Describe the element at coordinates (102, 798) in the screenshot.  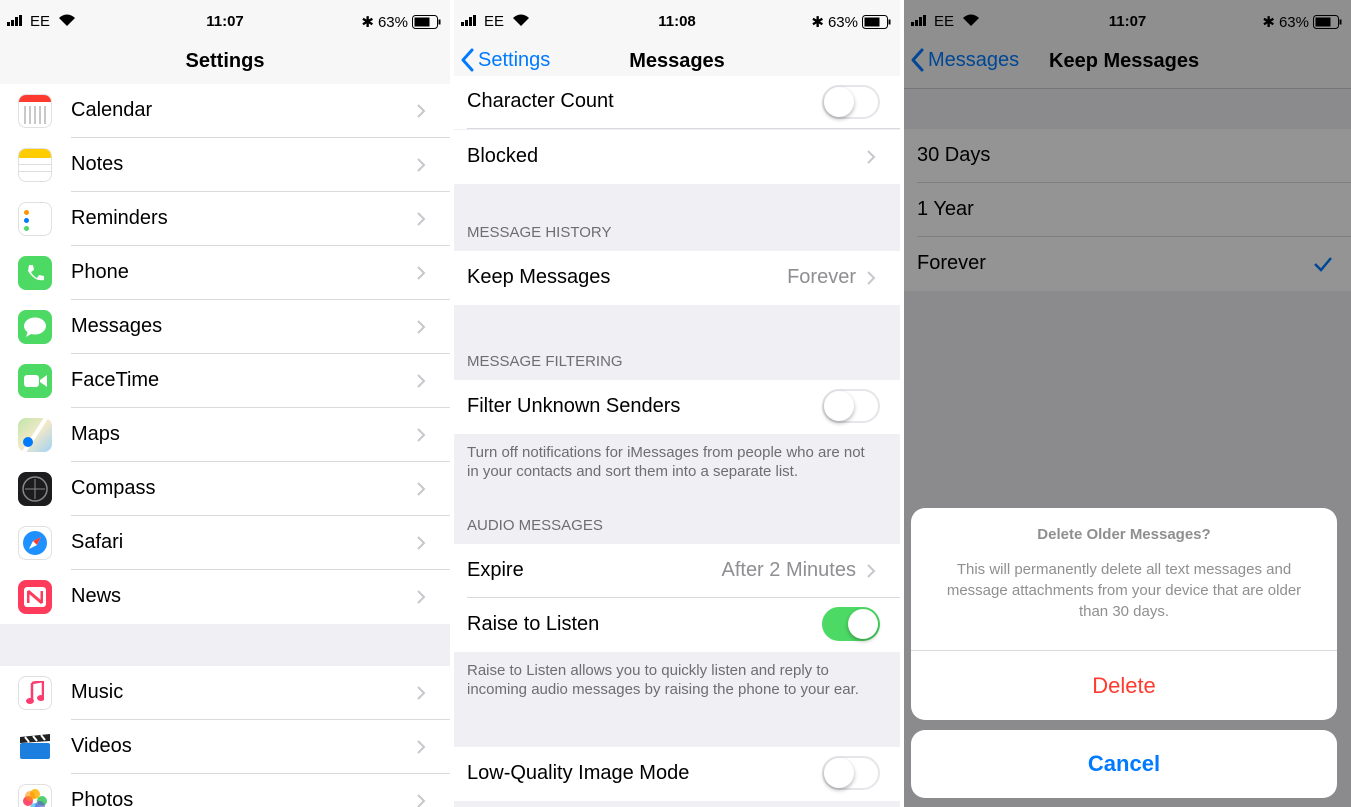
I see `settings-item-label: Photos` at that location.